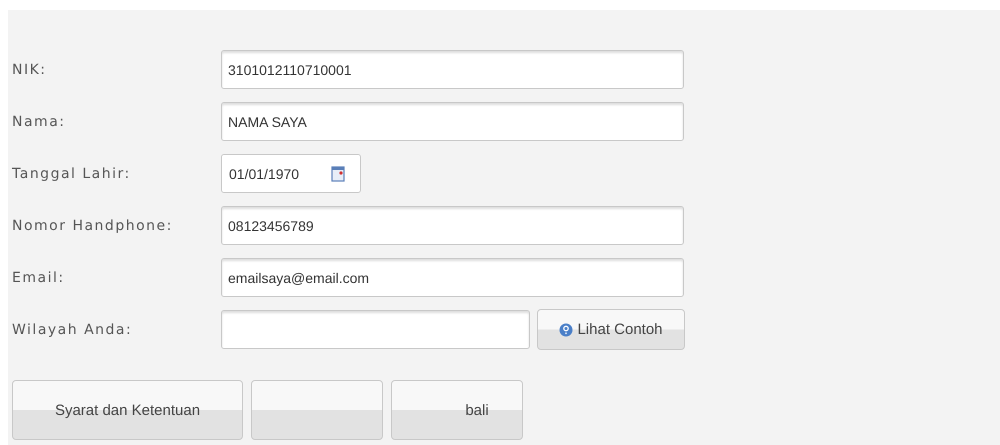 This screenshot has width=1000, height=445. I want to click on help-icon, so click(566, 329).